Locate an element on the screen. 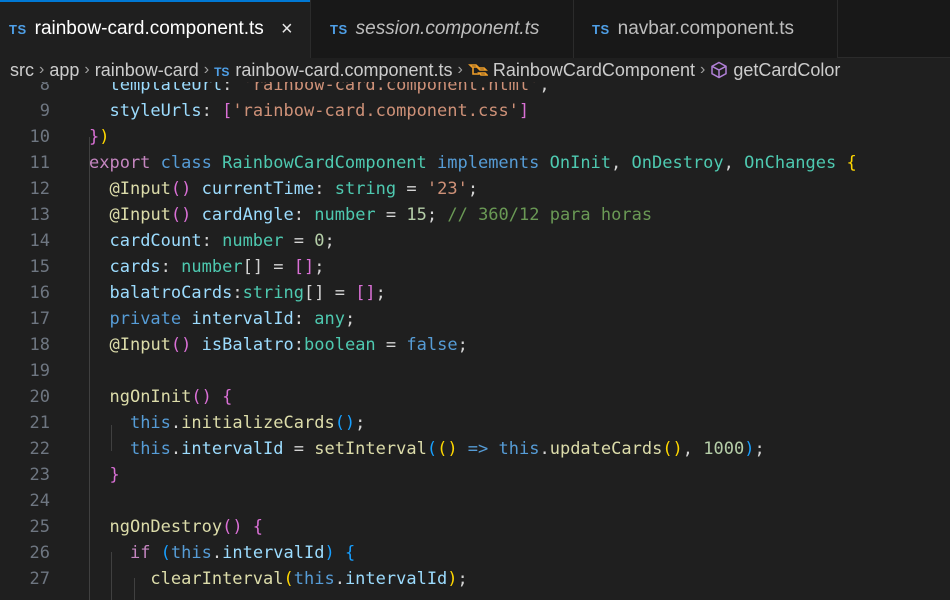 The image size is (950, 600). tab-label: navbar.component.ts is located at coordinates (706, 28).